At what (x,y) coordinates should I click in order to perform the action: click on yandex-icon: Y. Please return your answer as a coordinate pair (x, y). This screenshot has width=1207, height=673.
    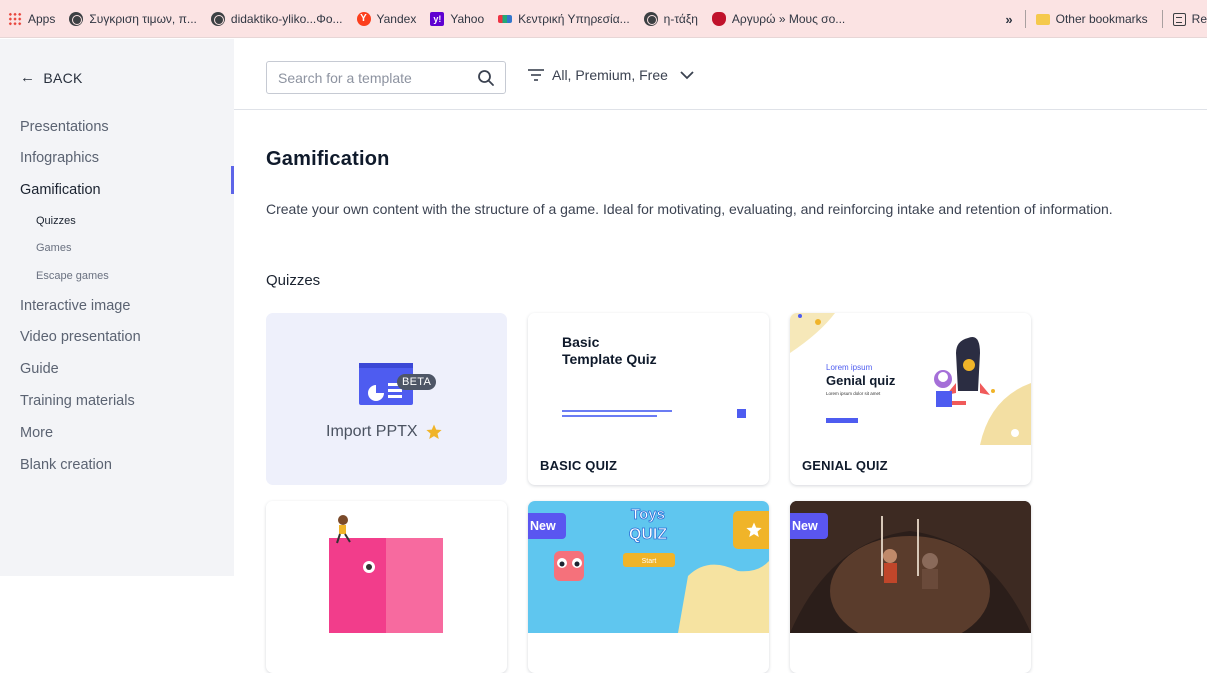
    Looking at the image, I should click on (363, 18).